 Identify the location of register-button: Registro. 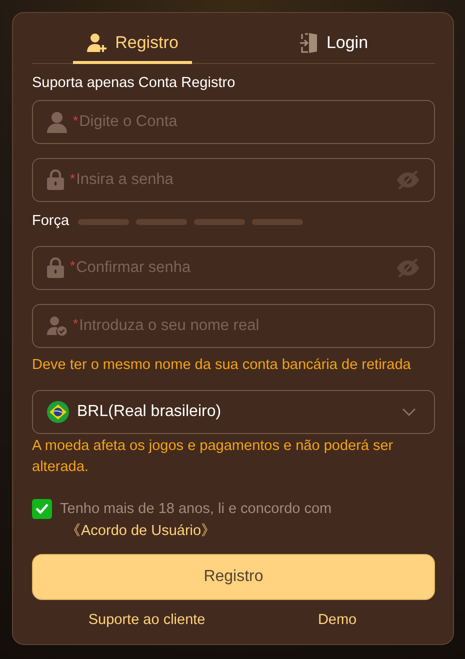
(233, 577).